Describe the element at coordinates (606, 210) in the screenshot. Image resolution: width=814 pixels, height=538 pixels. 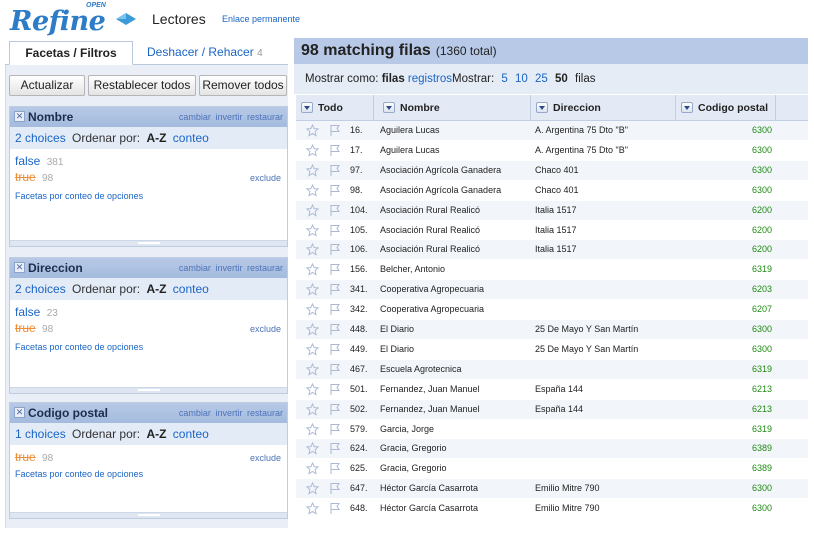
I see `cell-direccion: Italia 1517` at that location.